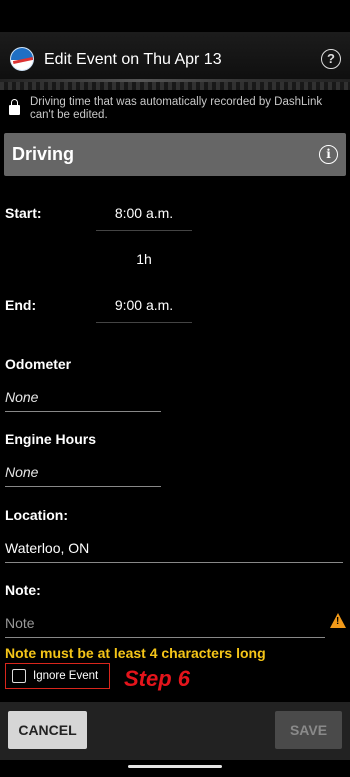 The width and height of the screenshot is (350, 777). What do you see at coordinates (36, 515) in the screenshot?
I see `location-label: Location:` at bounding box center [36, 515].